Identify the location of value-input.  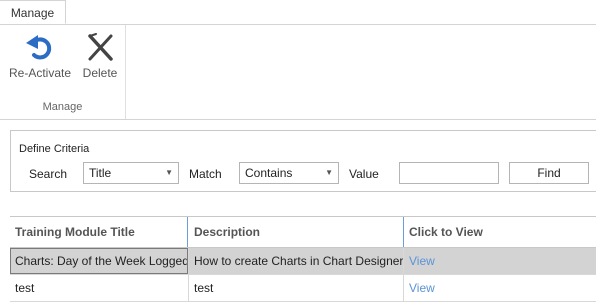
(449, 173).